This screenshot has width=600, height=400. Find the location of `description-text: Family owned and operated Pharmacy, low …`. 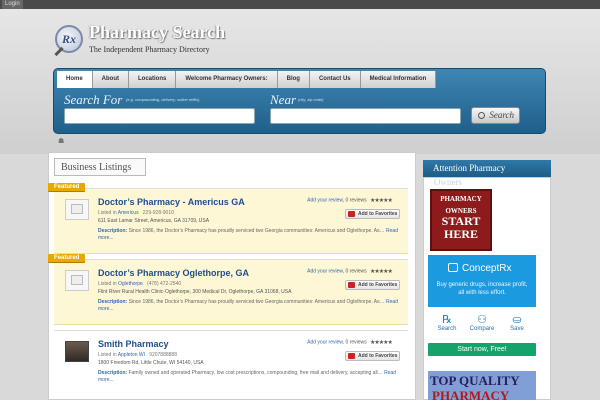

description-text: Family owned and operated Pharmacy, low … is located at coordinates (255, 373).